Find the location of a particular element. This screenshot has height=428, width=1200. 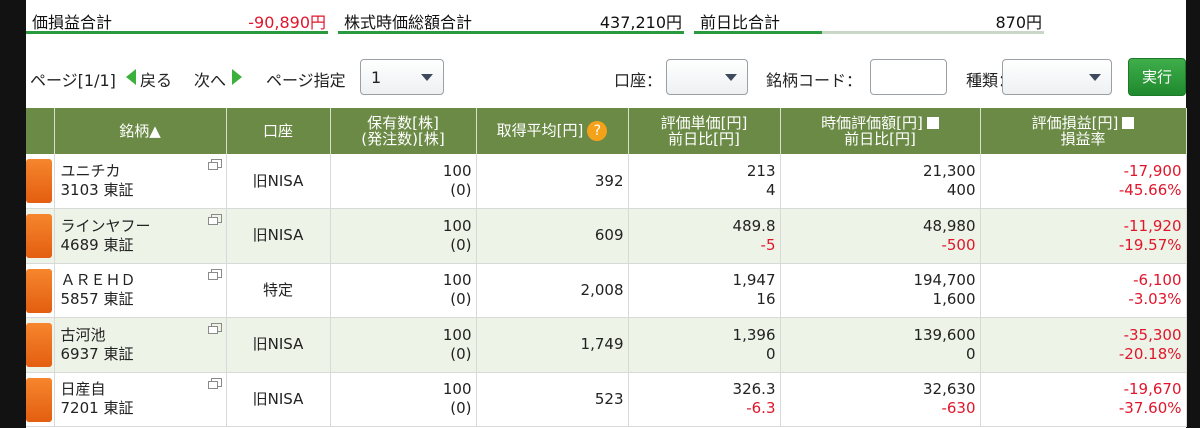

unit-price: 213 is located at coordinates (761, 171).